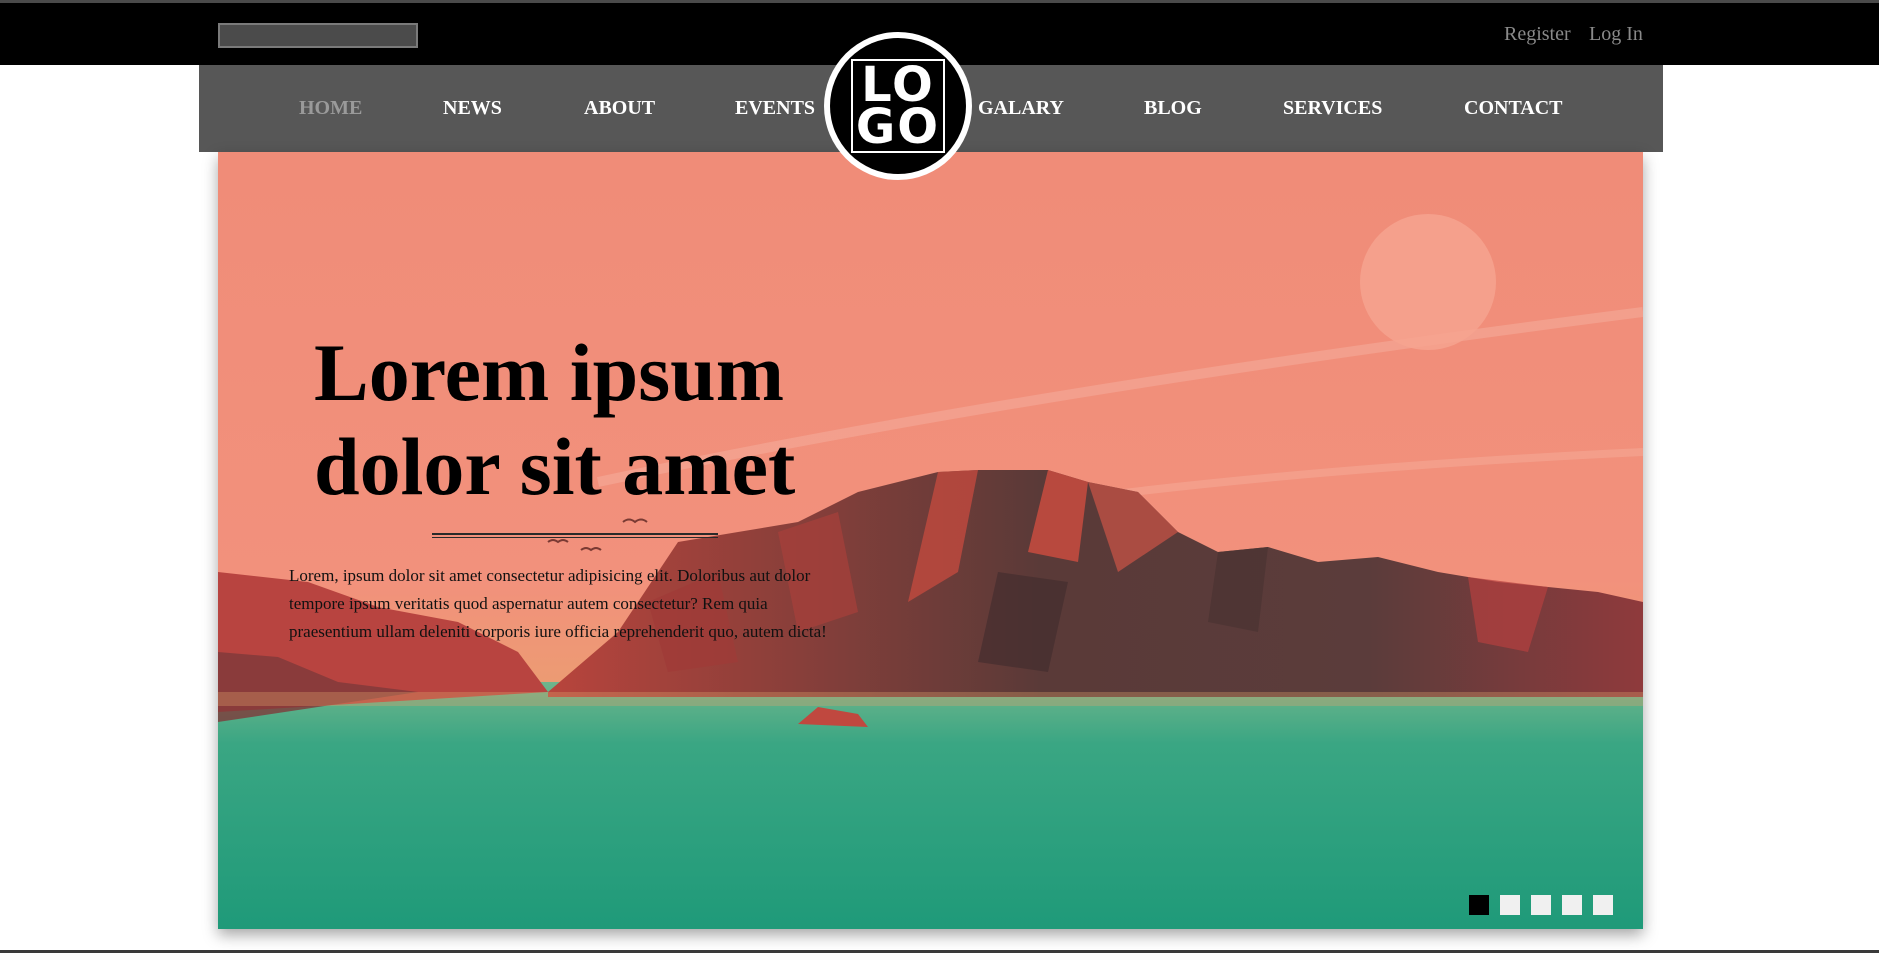 Image resolution: width=1879 pixels, height=953 pixels. What do you see at coordinates (619, 108) in the screenshot?
I see `nav-about: ABOUT` at bounding box center [619, 108].